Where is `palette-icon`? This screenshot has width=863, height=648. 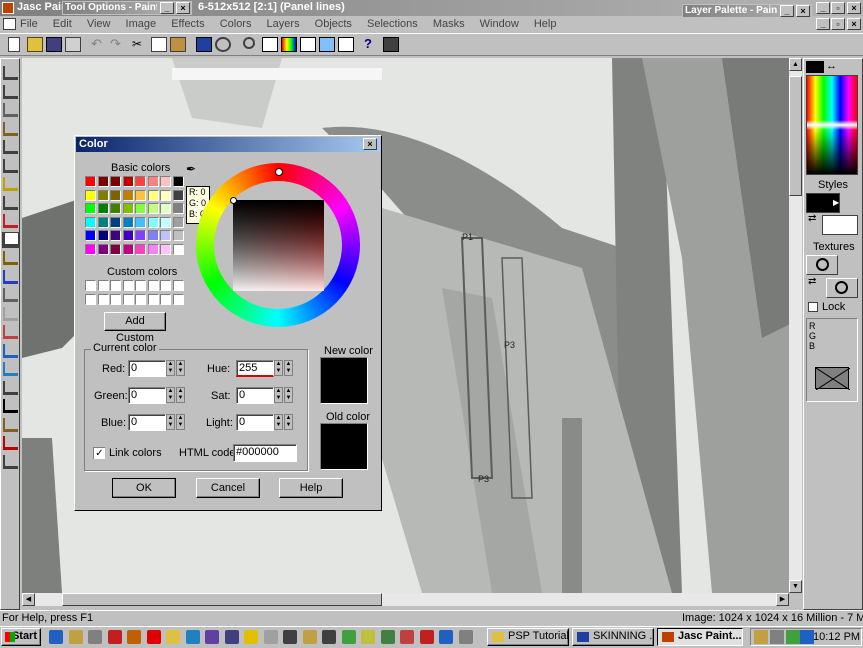
palette-icon is located at coordinates (289, 44).